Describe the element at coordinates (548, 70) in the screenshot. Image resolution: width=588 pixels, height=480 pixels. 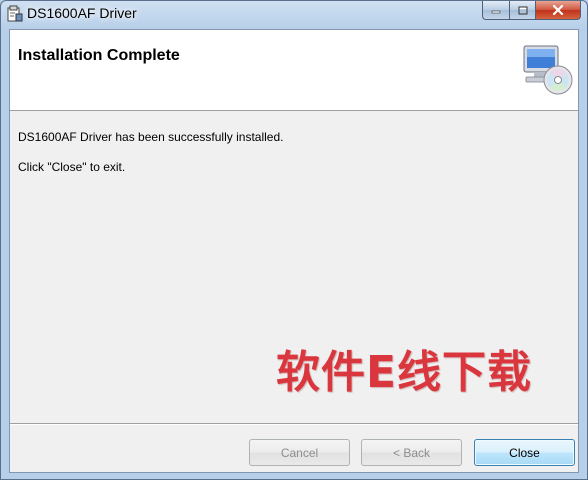
I see `computer-cd-icon` at that location.